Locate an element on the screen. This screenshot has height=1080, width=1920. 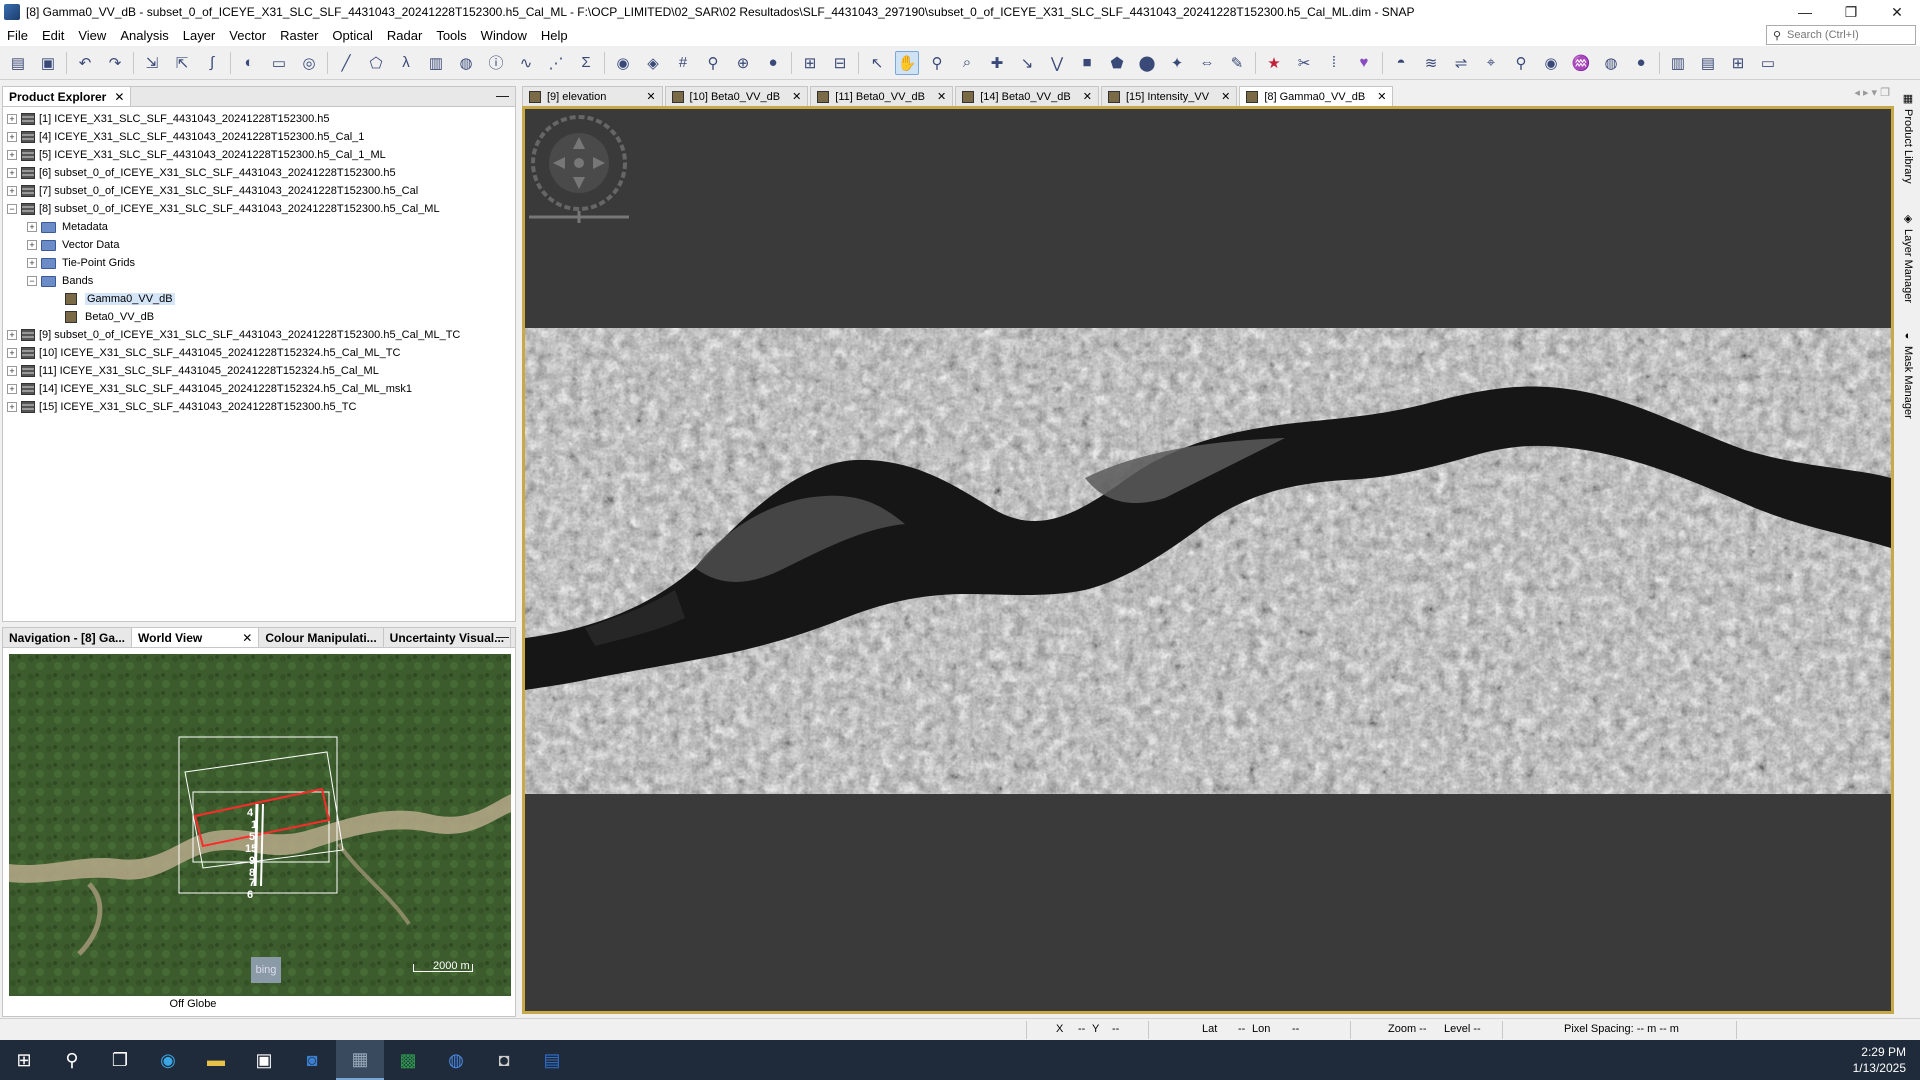
tile-icon: ⊞ is located at coordinates (810, 63).